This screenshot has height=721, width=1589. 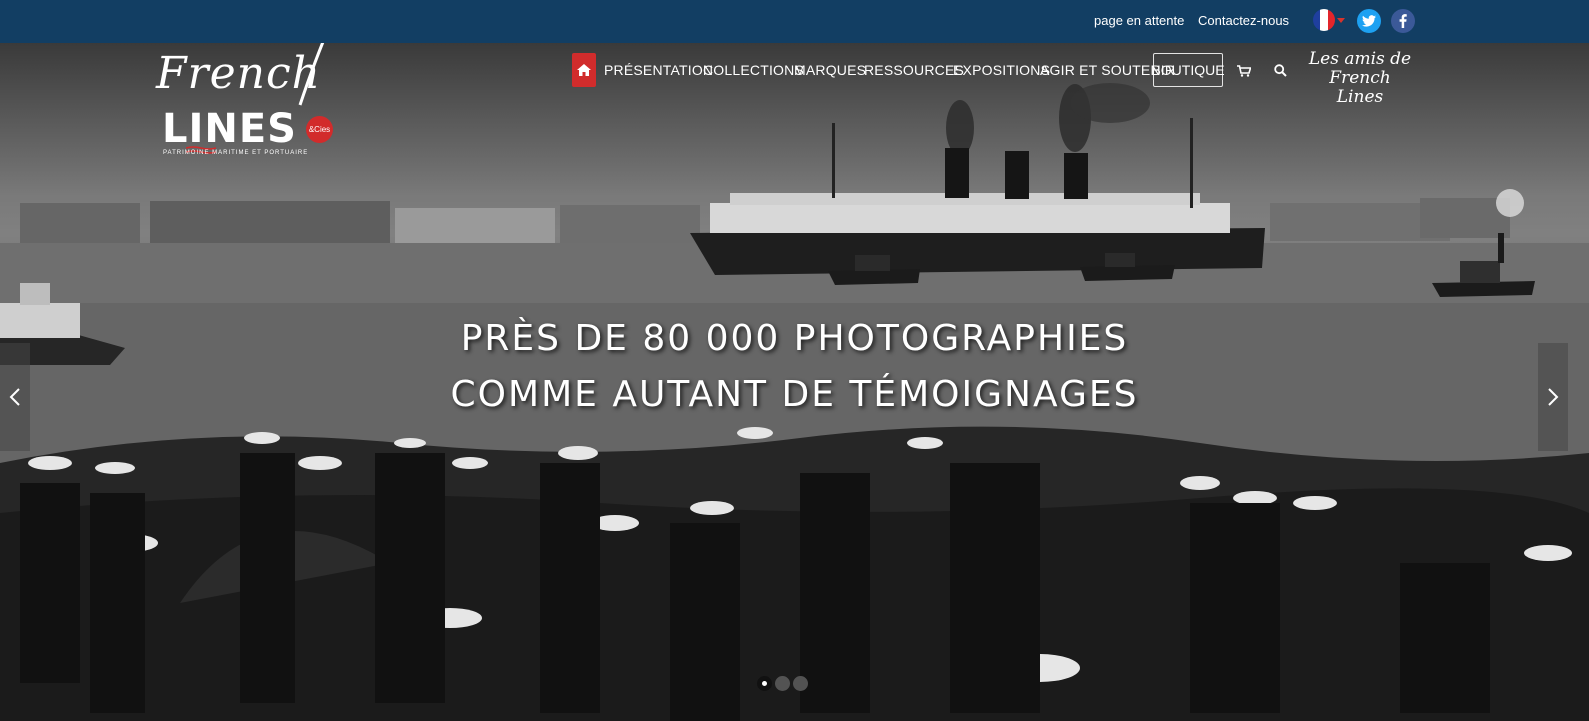 What do you see at coordinates (658, 70) in the screenshot?
I see `nav-item-presentation: PRÉSENTATION` at bounding box center [658, 70].